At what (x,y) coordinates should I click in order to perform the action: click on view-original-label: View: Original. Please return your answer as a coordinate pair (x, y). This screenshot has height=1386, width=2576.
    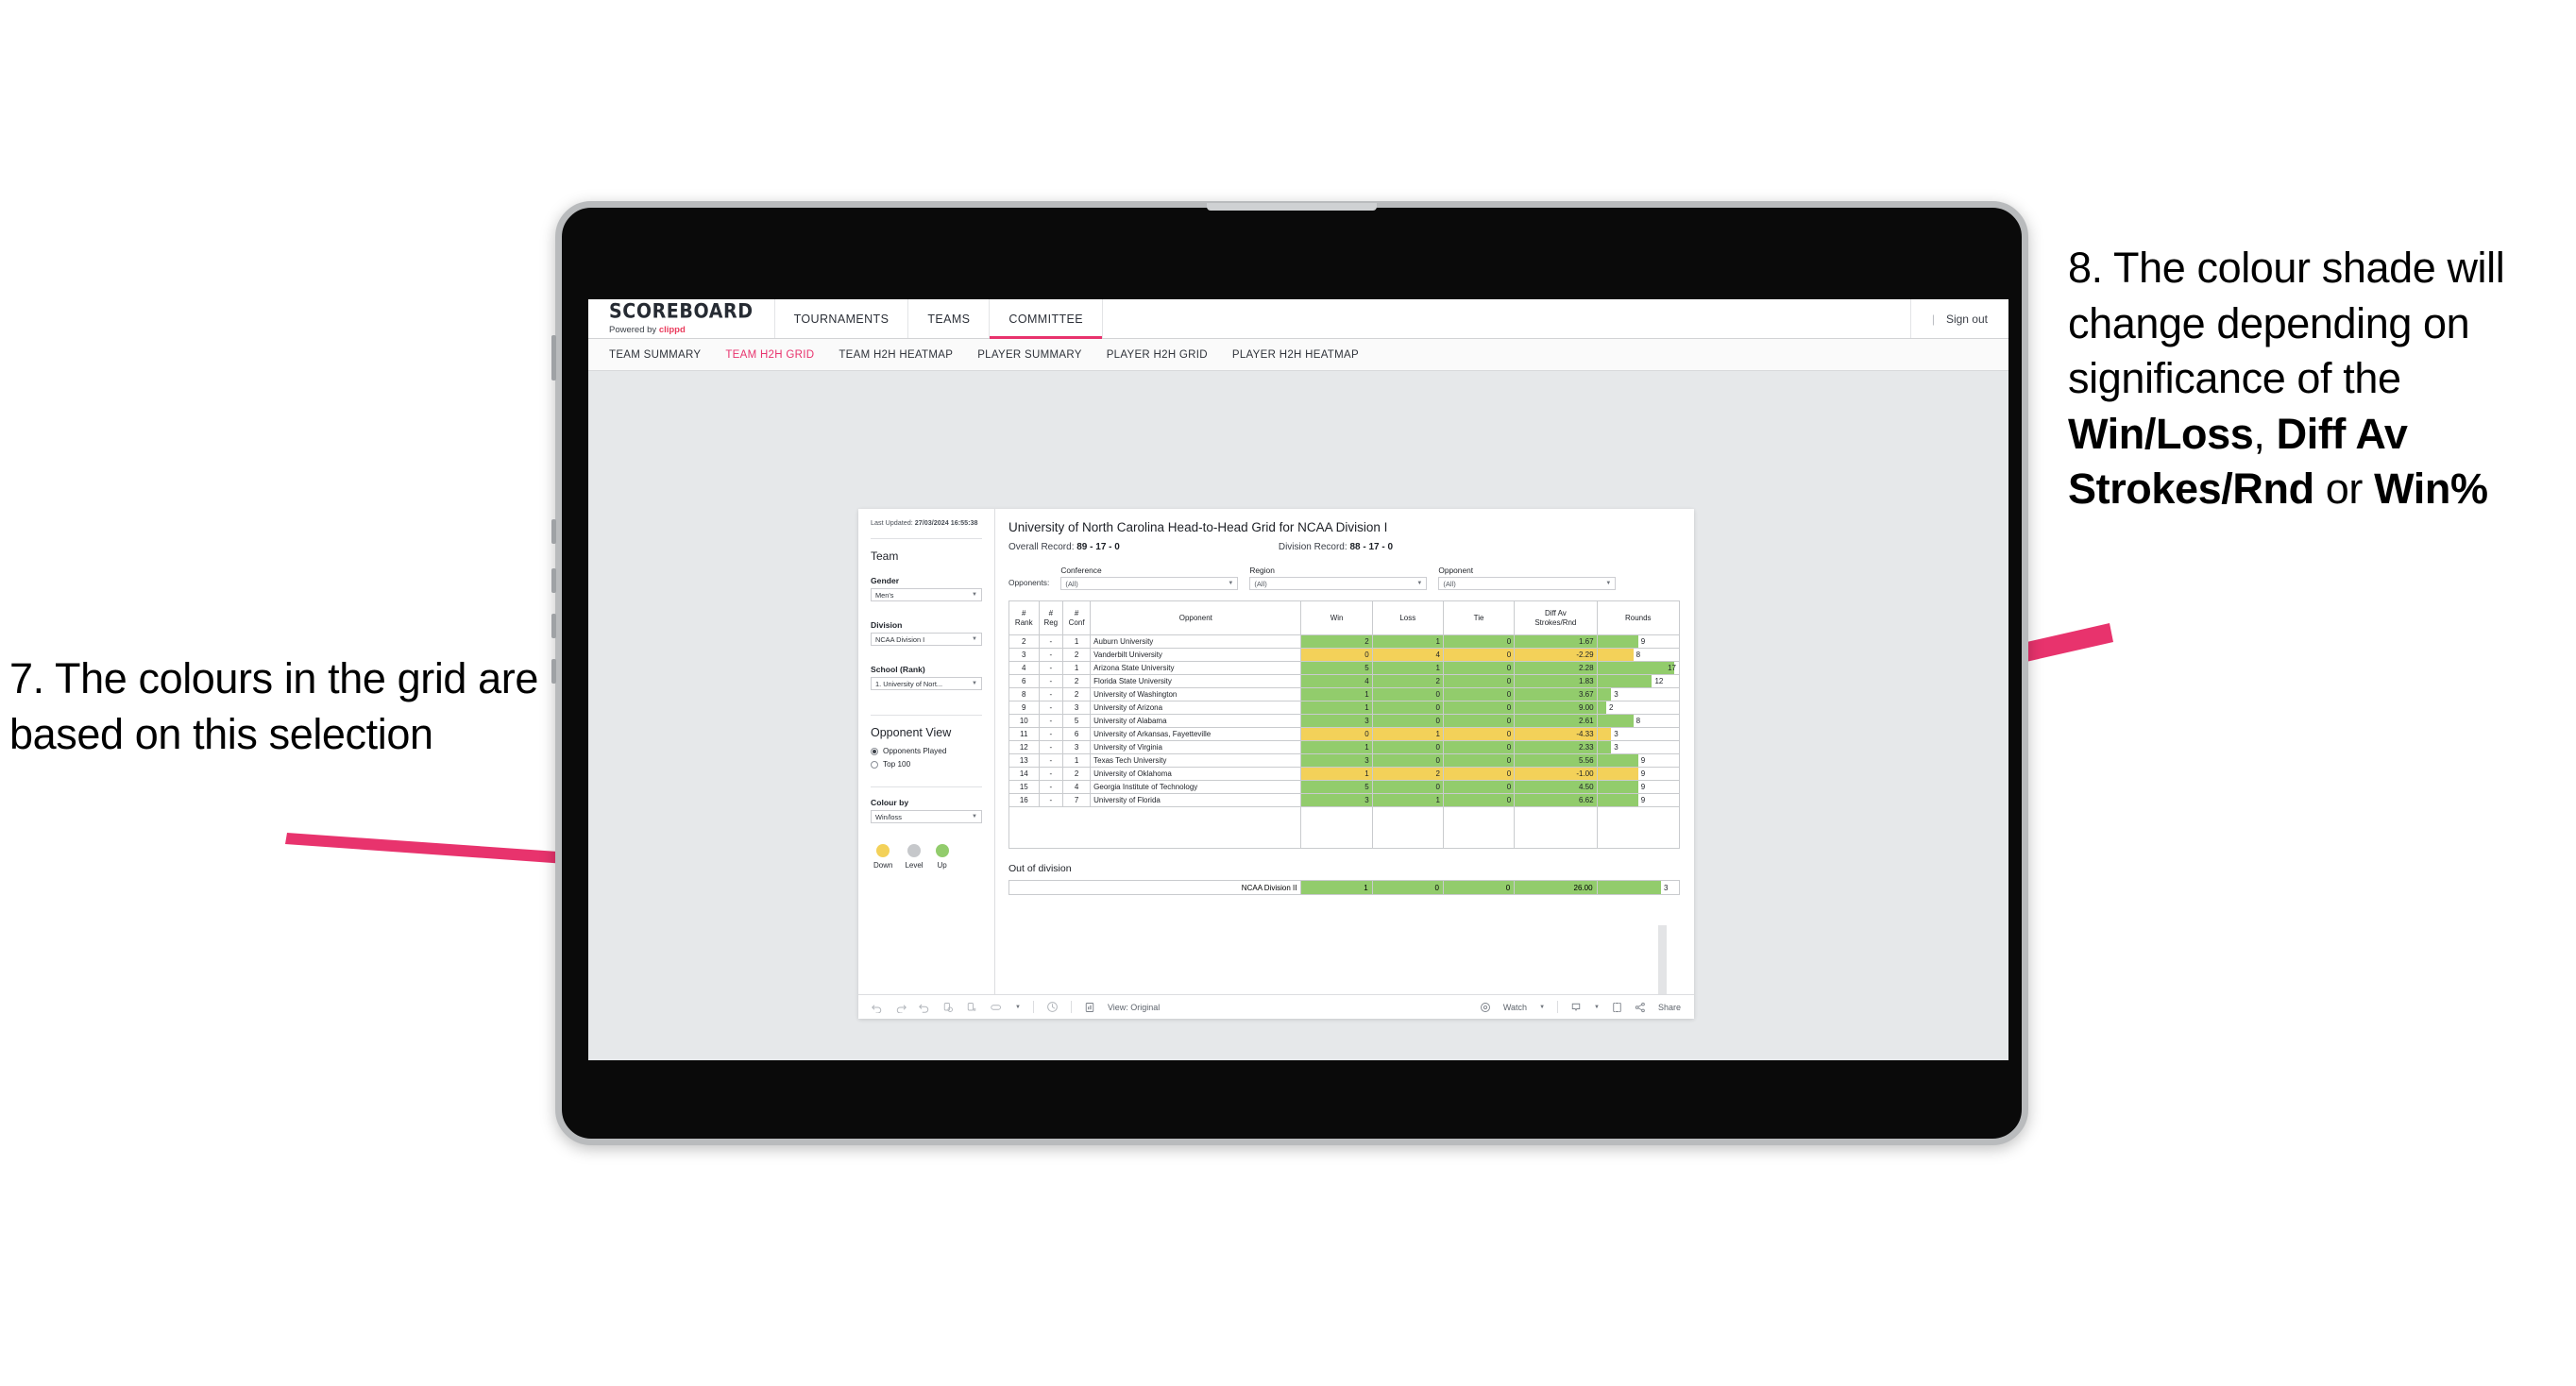
    Looking at the image, I should click on (1134, 1008).